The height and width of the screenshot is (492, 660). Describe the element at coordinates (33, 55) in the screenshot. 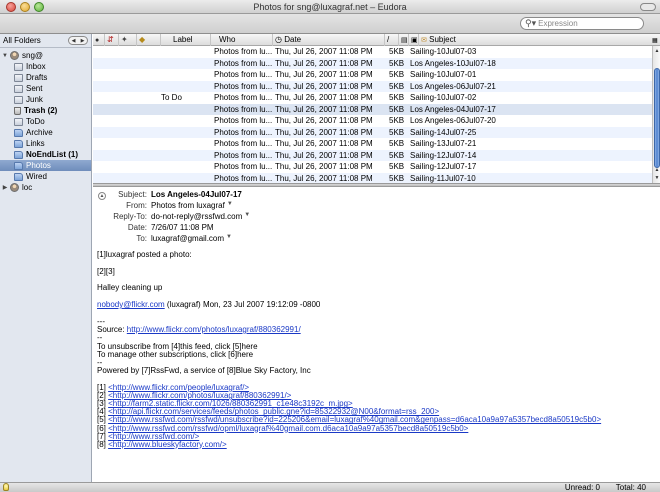

I see `folder-label: sng@` at that location.